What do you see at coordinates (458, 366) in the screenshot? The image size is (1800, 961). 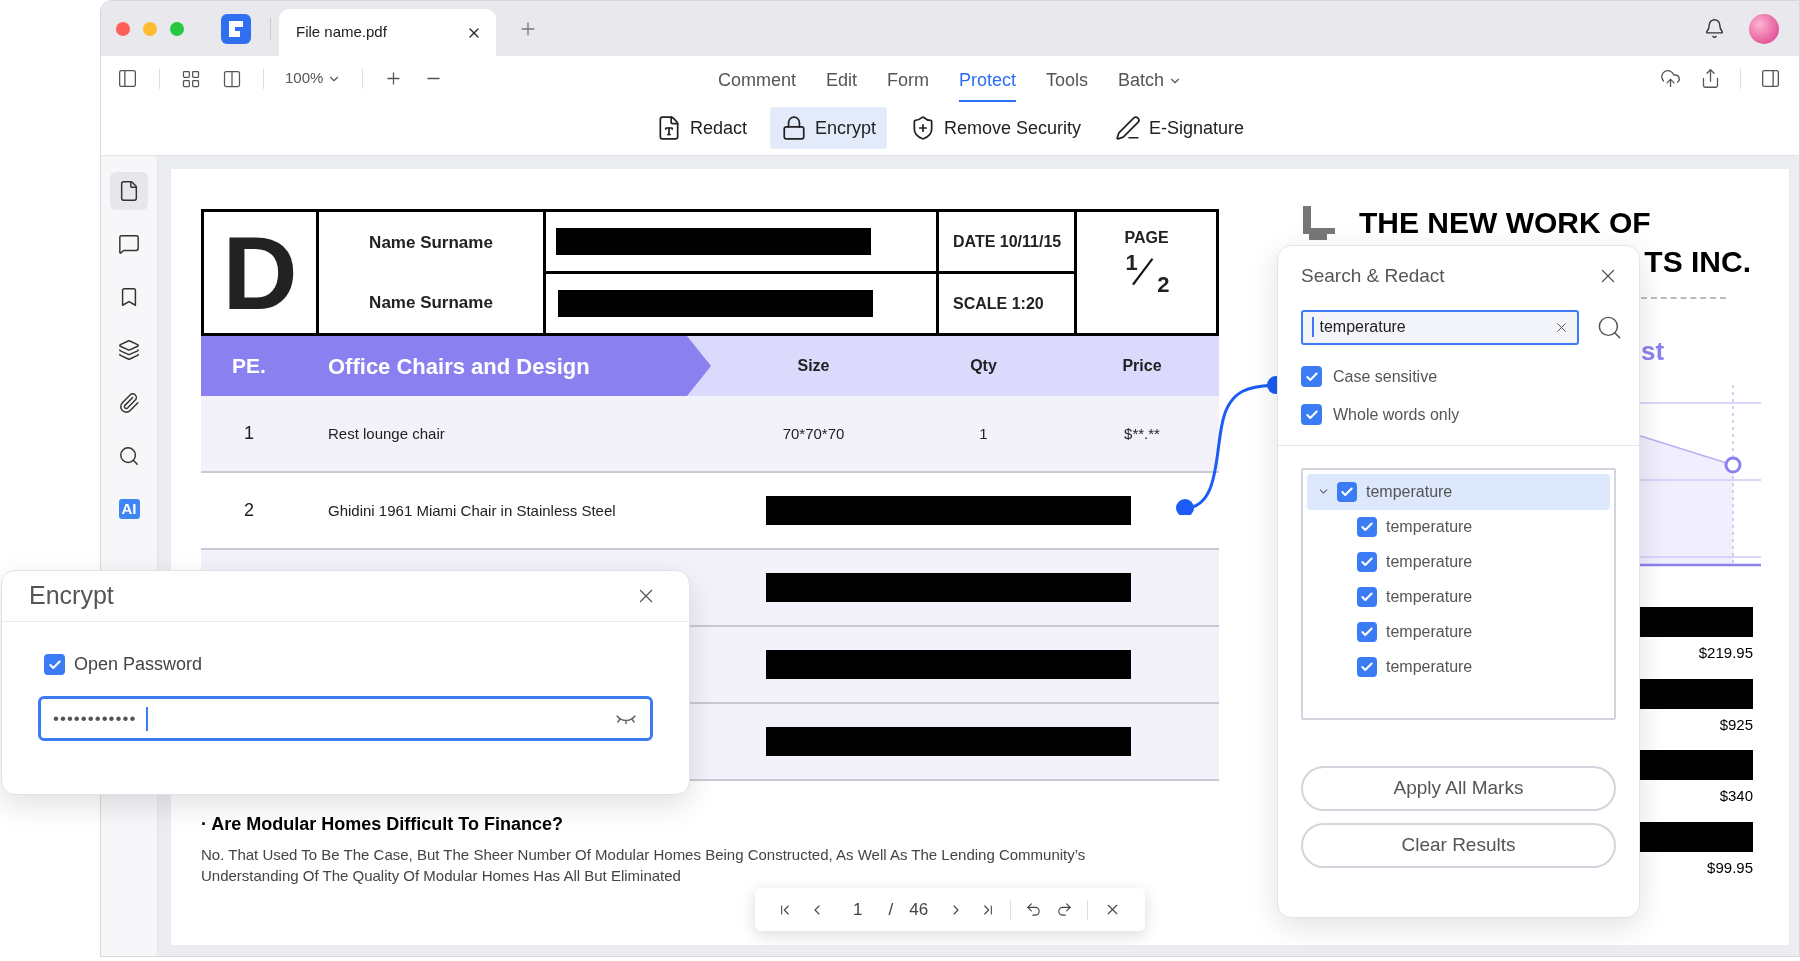 I see `table-title: Office Chairs and Design` at bounding box center [458, 366].